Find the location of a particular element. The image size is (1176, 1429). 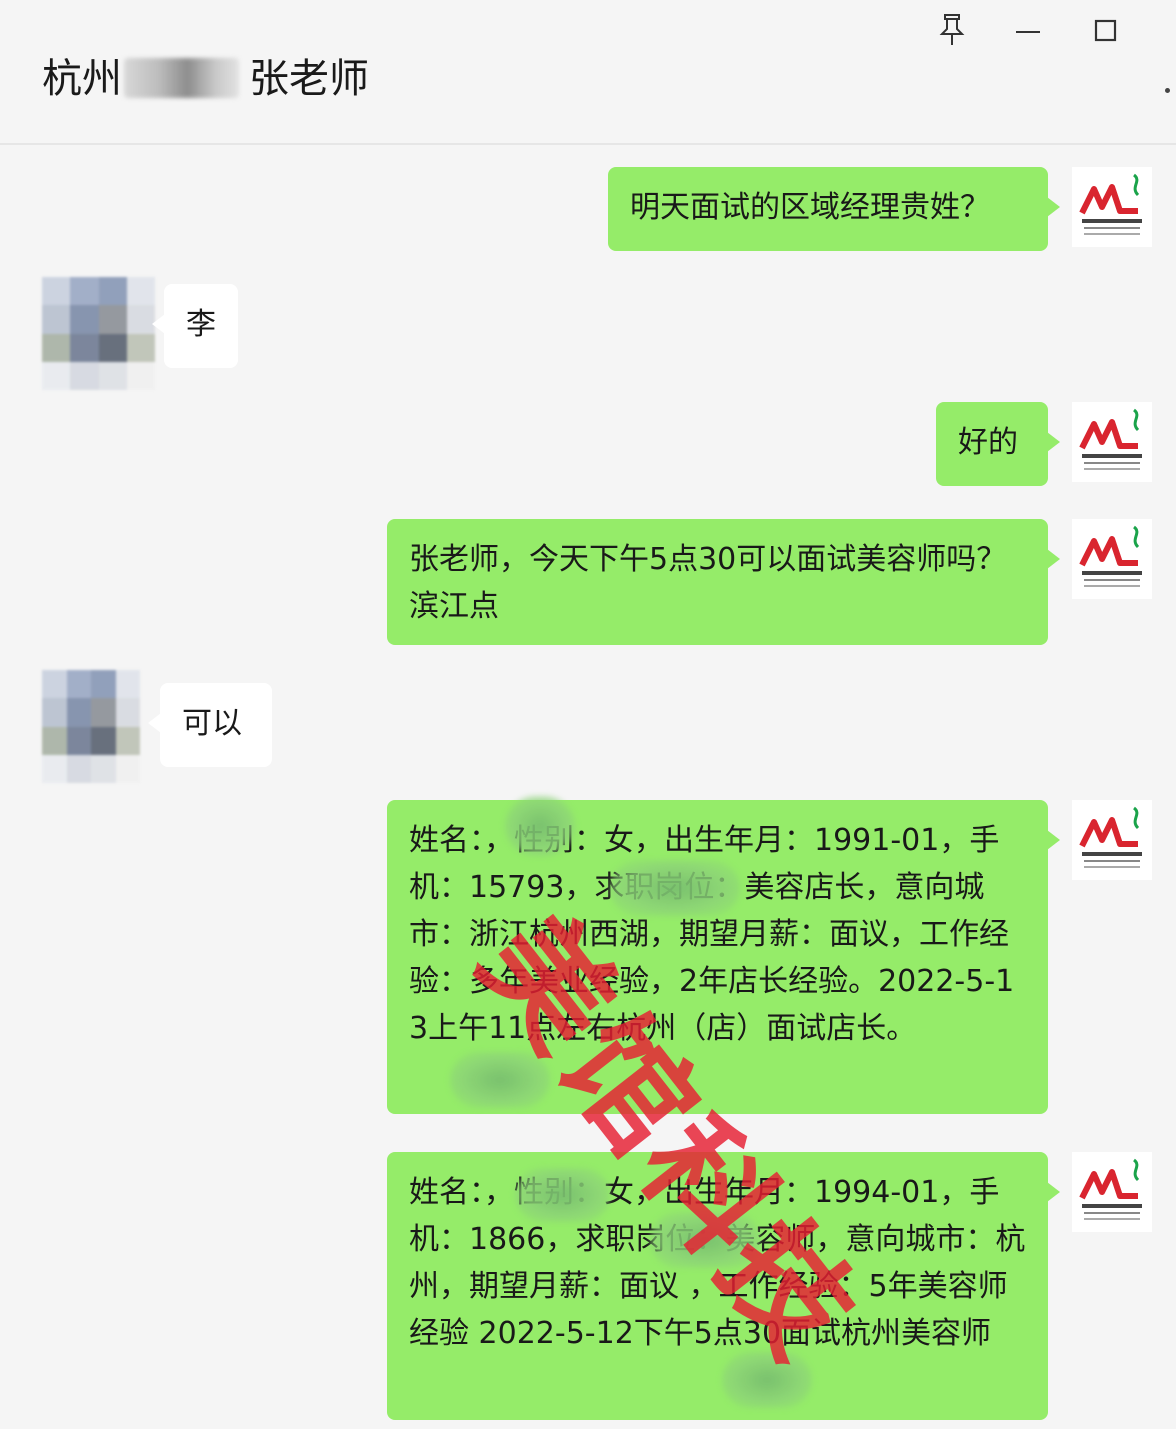

message-text: 李 is located at coordinates (201, 324).